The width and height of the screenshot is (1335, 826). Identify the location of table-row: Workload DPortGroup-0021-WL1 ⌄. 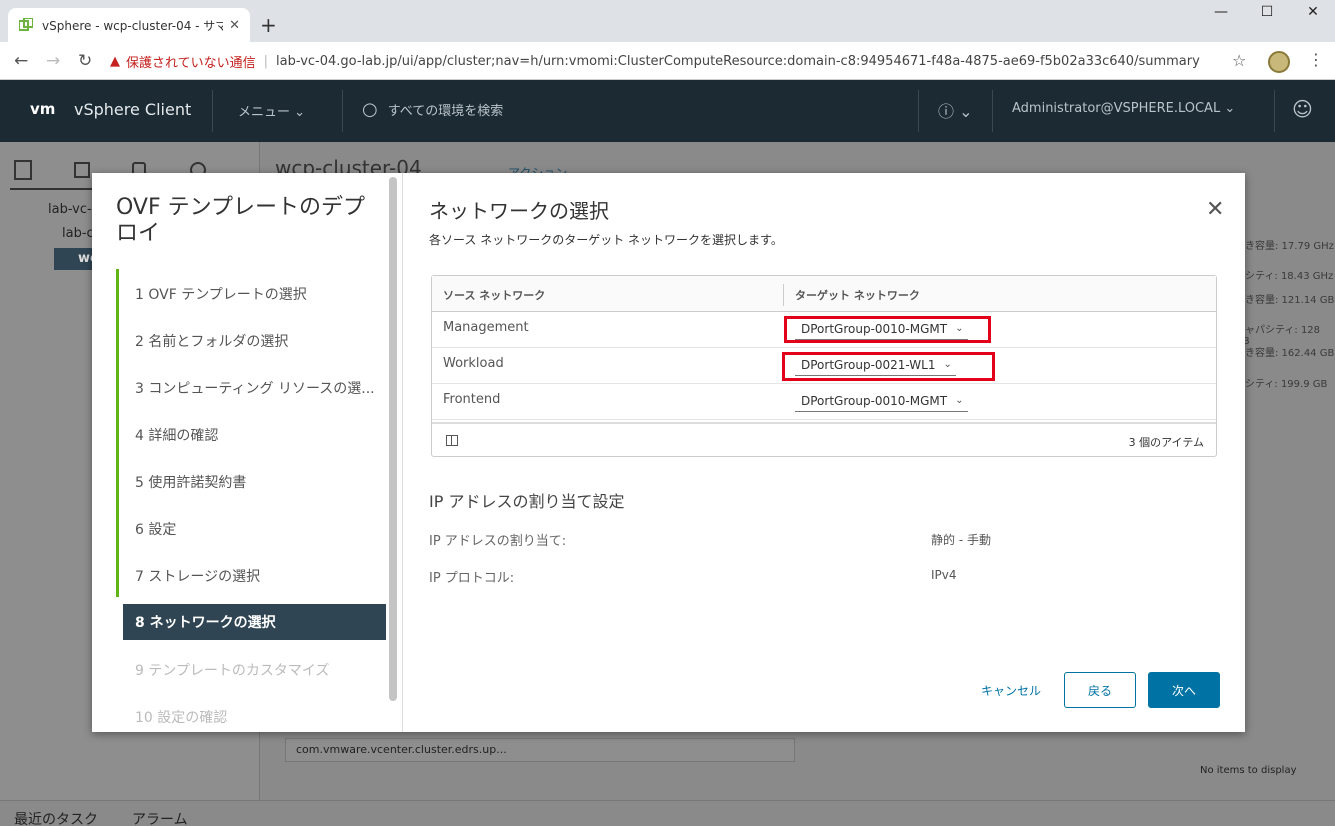
(824, 366).